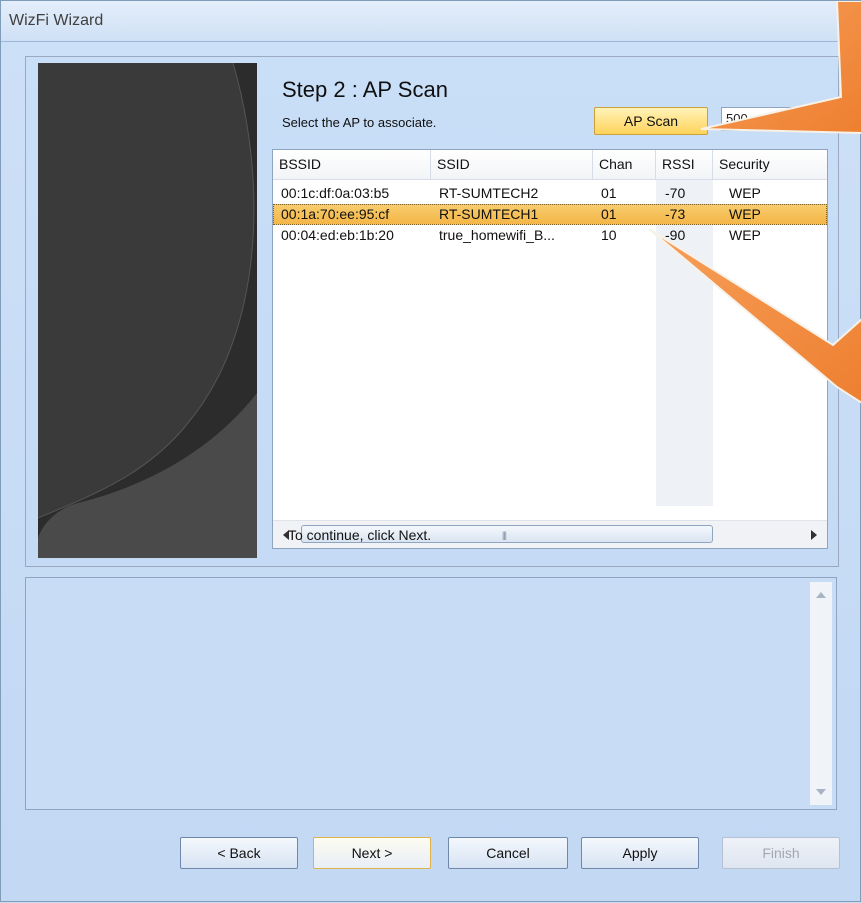  I want to click on row-bssid: 00:1c:df:0a:03:b5, so click(335, 193).